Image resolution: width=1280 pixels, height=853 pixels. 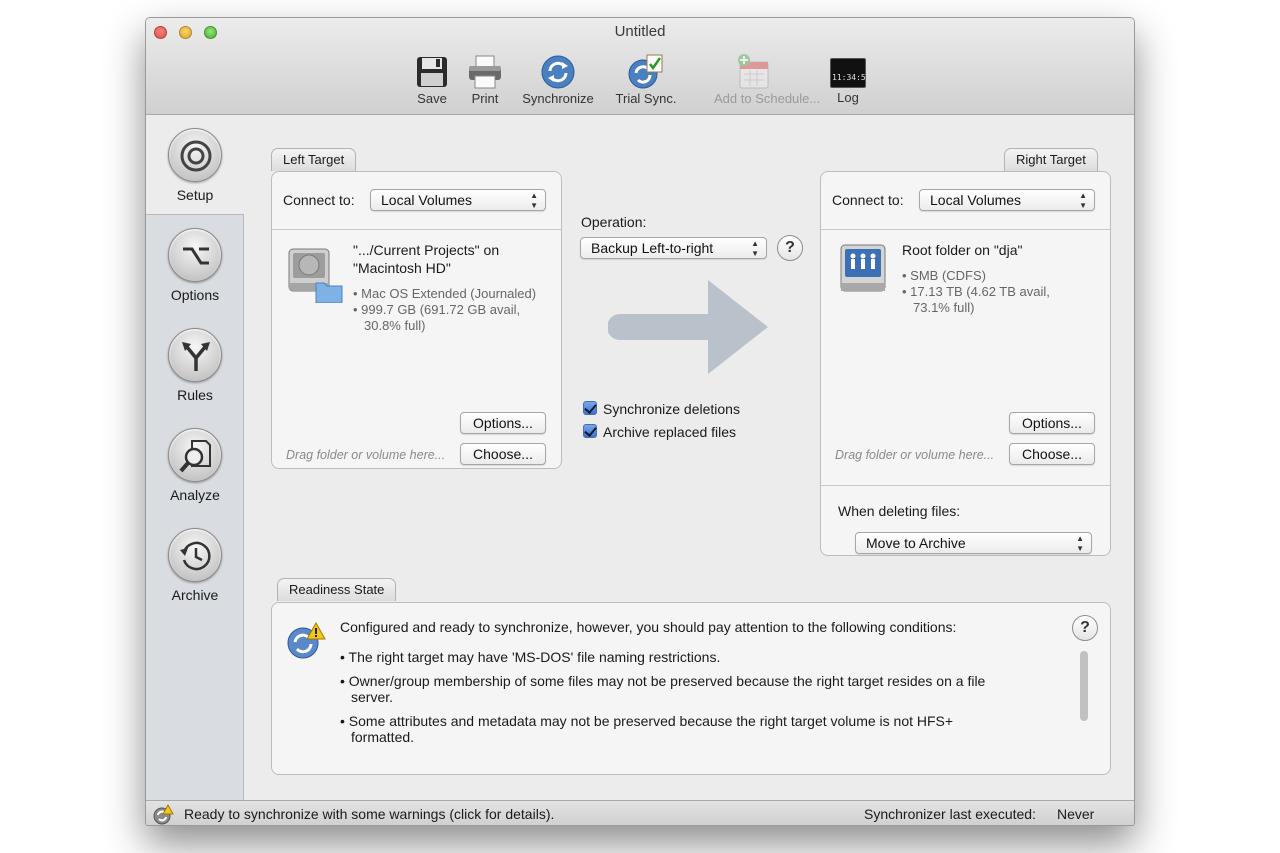 I want to click on left-connect-popup: Local Volumes ▲ ▼, so click(x=458, y=200).